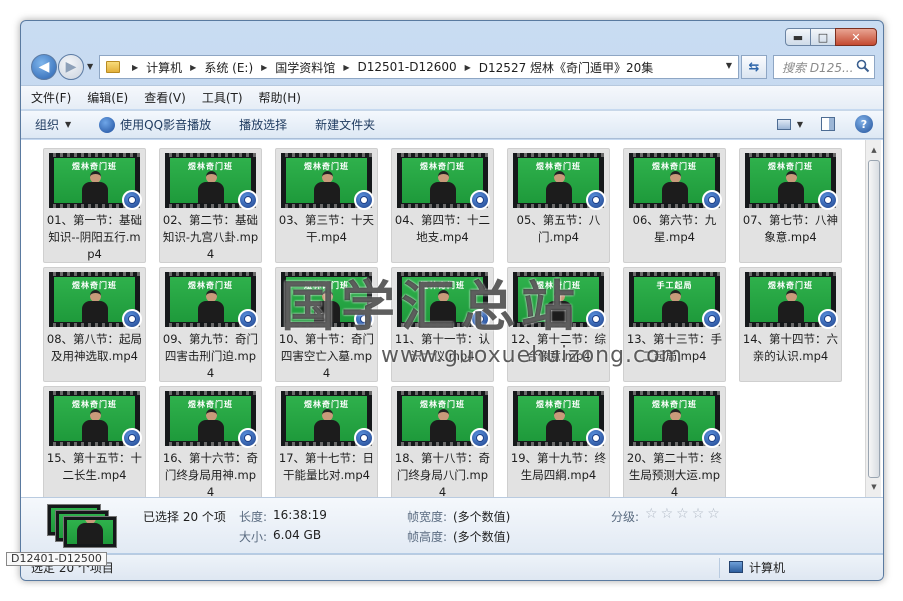  What do you see at coordinates (729, 65) in the screenshot?
I see `address-dropdown-icon: ▼` at bounding box center [729, 65].